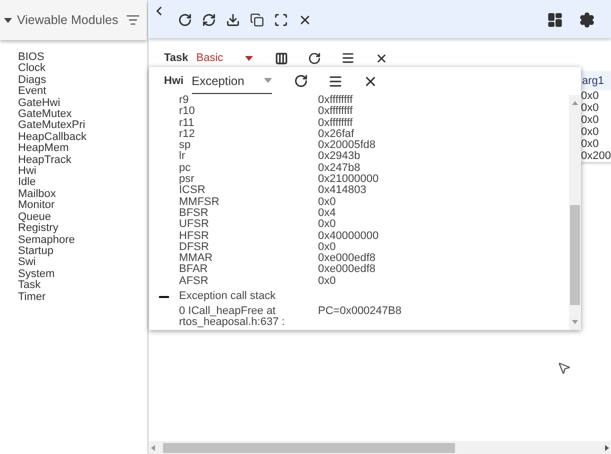 The height and width of the screenshot is (454, 611). I want to click on module-item: Diags, so click(32, 80).